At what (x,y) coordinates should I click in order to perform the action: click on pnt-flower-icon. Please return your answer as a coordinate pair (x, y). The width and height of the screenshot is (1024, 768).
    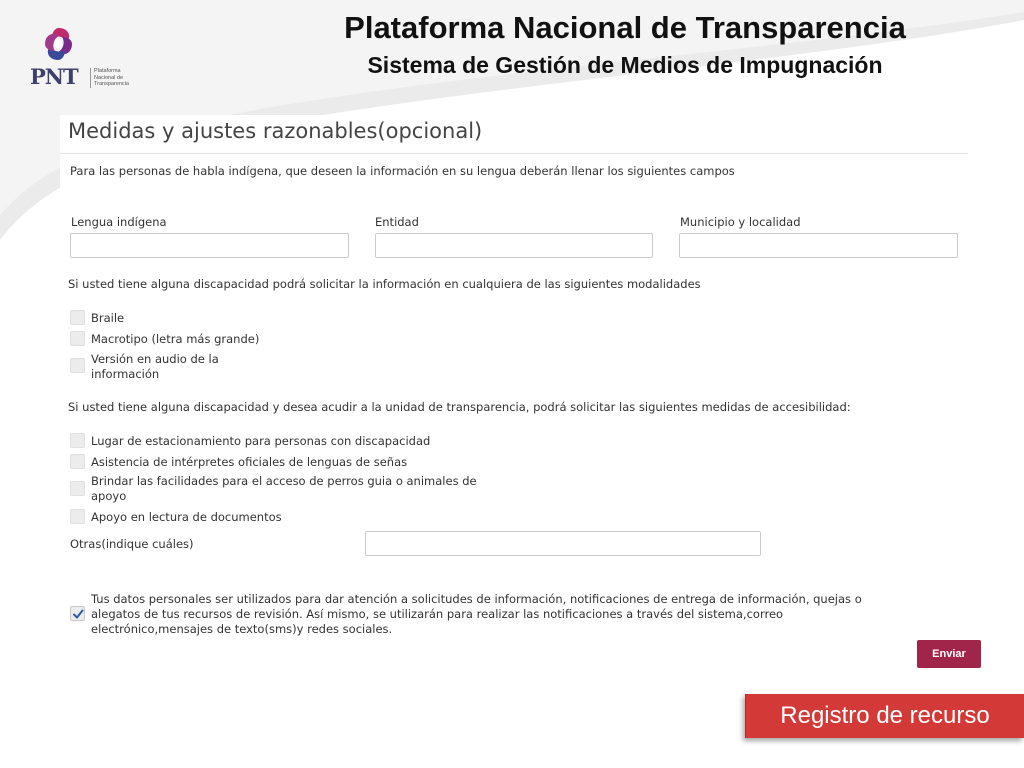
    Looking at the image, I should click on (58, 44).